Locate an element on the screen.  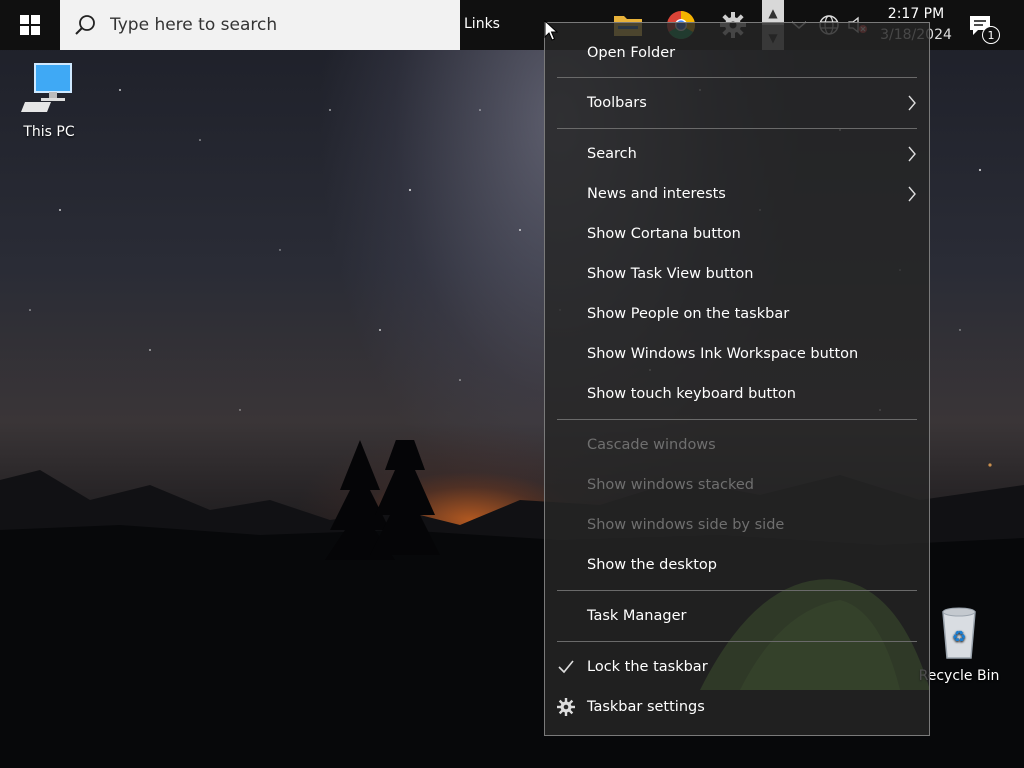
menu-item-lock-the-taskbar: Lock the taskbar is located at coordinates (737, 667).